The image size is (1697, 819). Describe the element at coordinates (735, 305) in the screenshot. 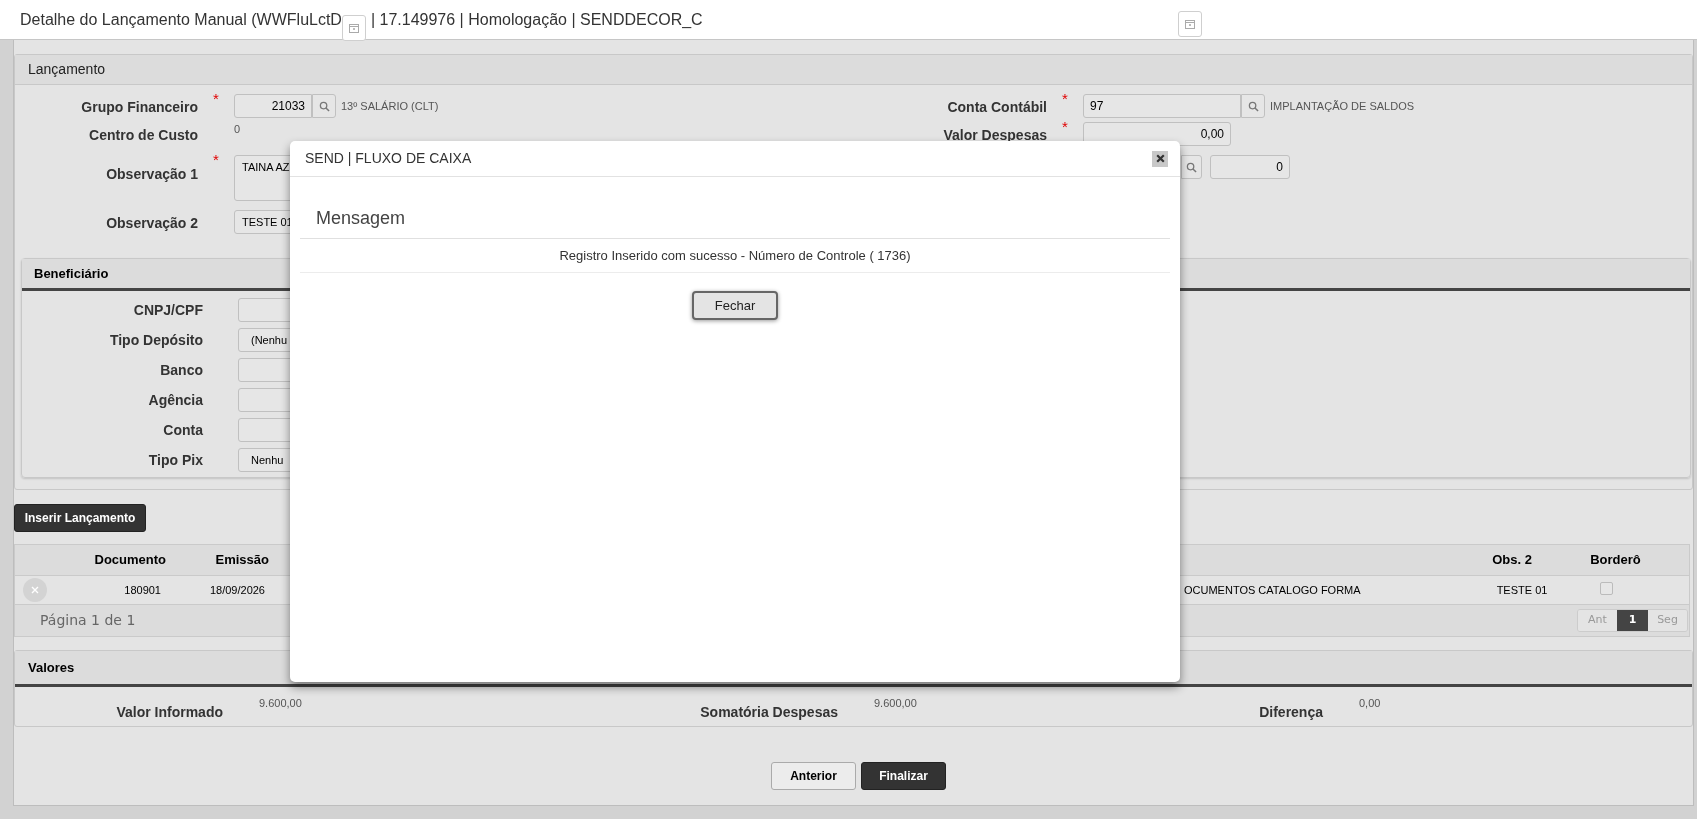

I see `close-button: Fechar` at that location.